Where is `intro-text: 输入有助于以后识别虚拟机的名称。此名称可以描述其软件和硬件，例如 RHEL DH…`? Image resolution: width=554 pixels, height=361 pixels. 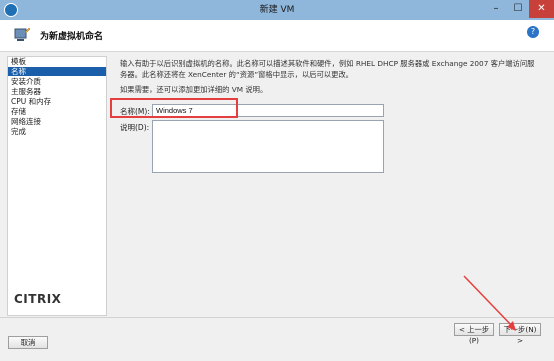 intro-text: 输入有助于以后识别虚拟机的名称。此名称可以描述其软件和硬件，例如 RHEL DH… is located at coordinates (327, 69).